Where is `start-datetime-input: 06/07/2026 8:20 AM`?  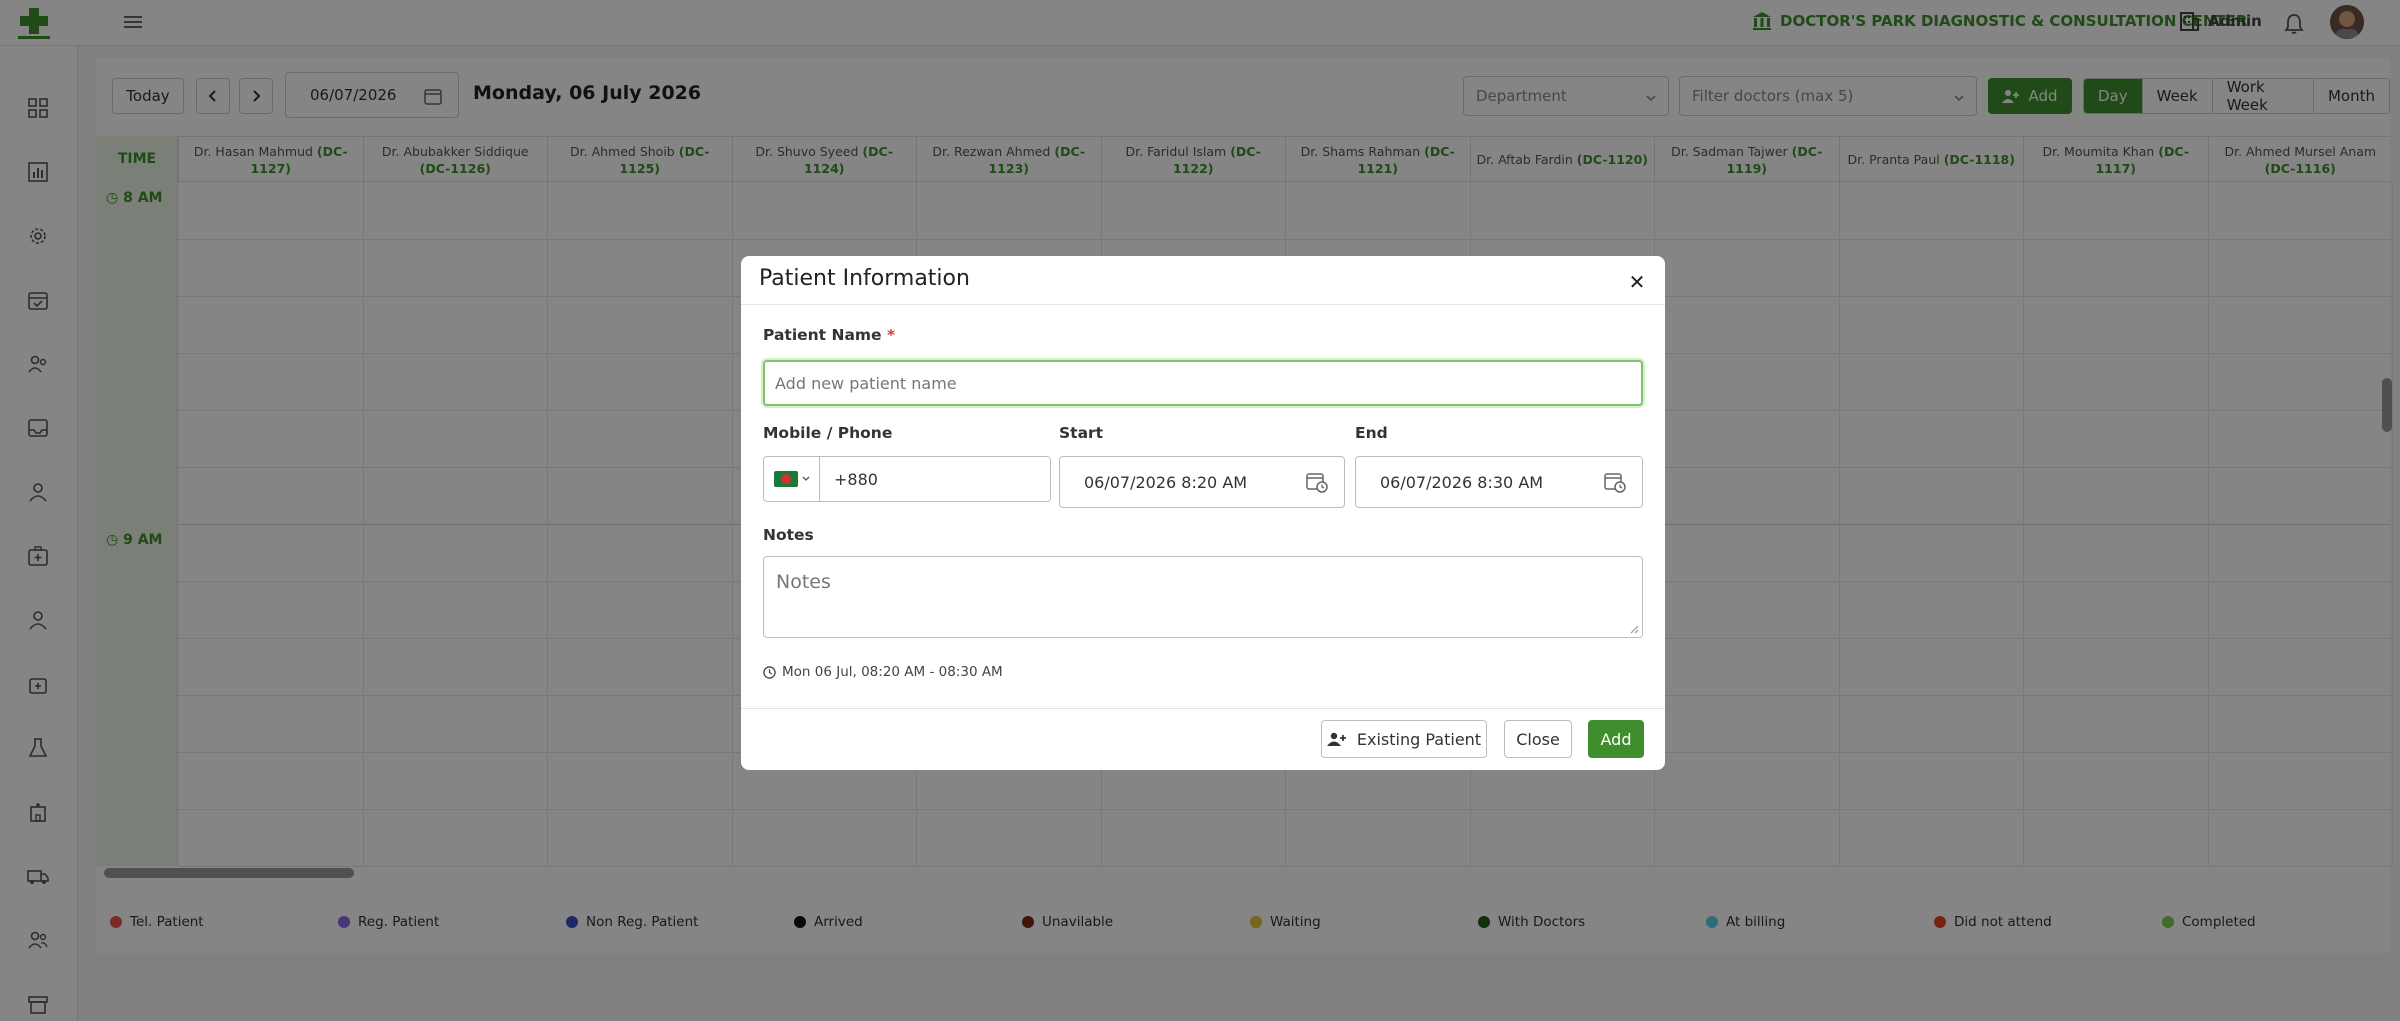
start-datetime-input: 06/07/2026 8:20 AM is located at coordinates (1202, 482).